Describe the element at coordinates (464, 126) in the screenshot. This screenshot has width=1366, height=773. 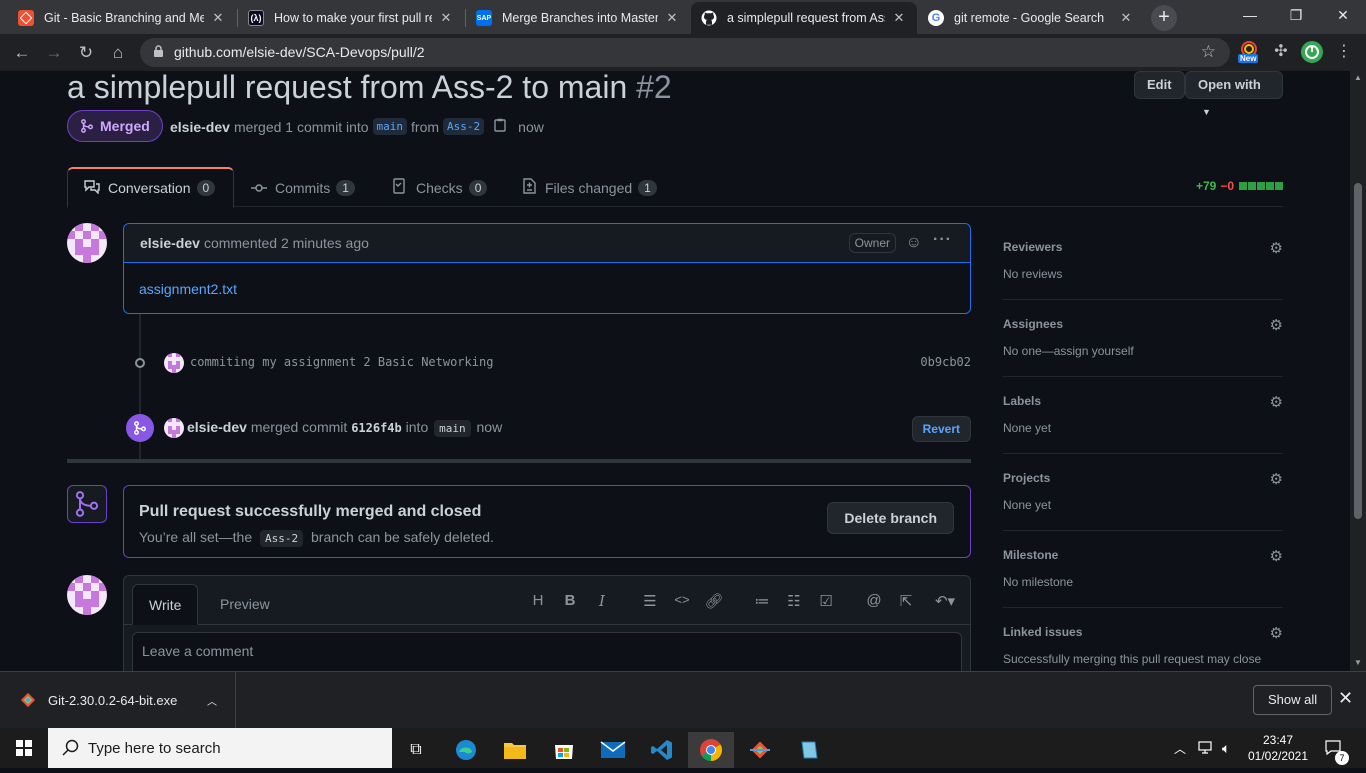
I see `head-branch-chip: Ass-2` at that location.